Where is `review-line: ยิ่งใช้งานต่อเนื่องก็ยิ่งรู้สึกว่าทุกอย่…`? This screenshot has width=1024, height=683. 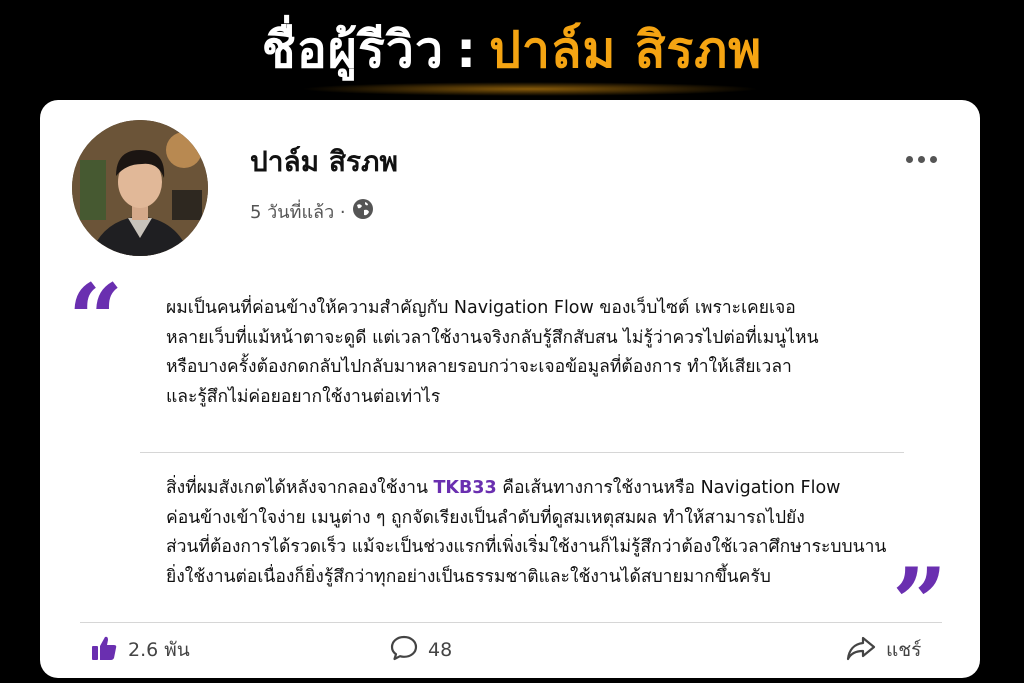
review-line: ยิ่งใช้งานต่อเนื่องก็ยิ่งรู้สึกว่าทุกอย่… is located at coordinates (468, 576).